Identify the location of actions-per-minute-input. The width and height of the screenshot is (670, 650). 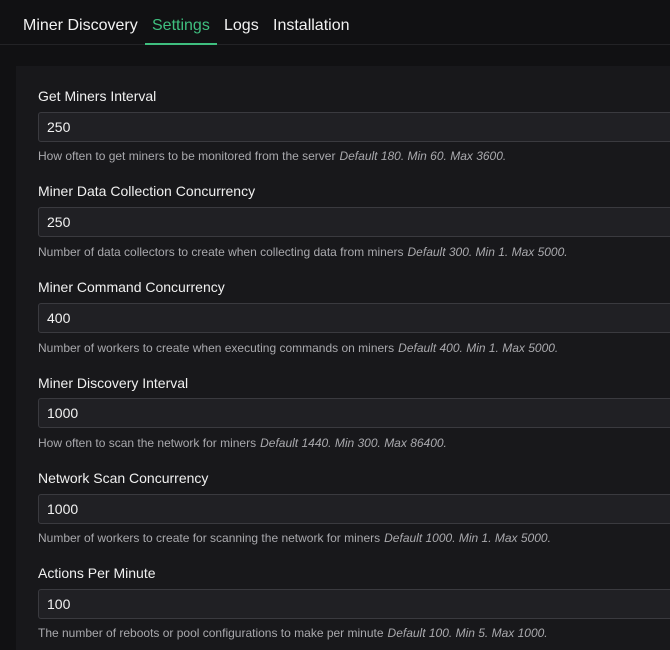
(354, 604).